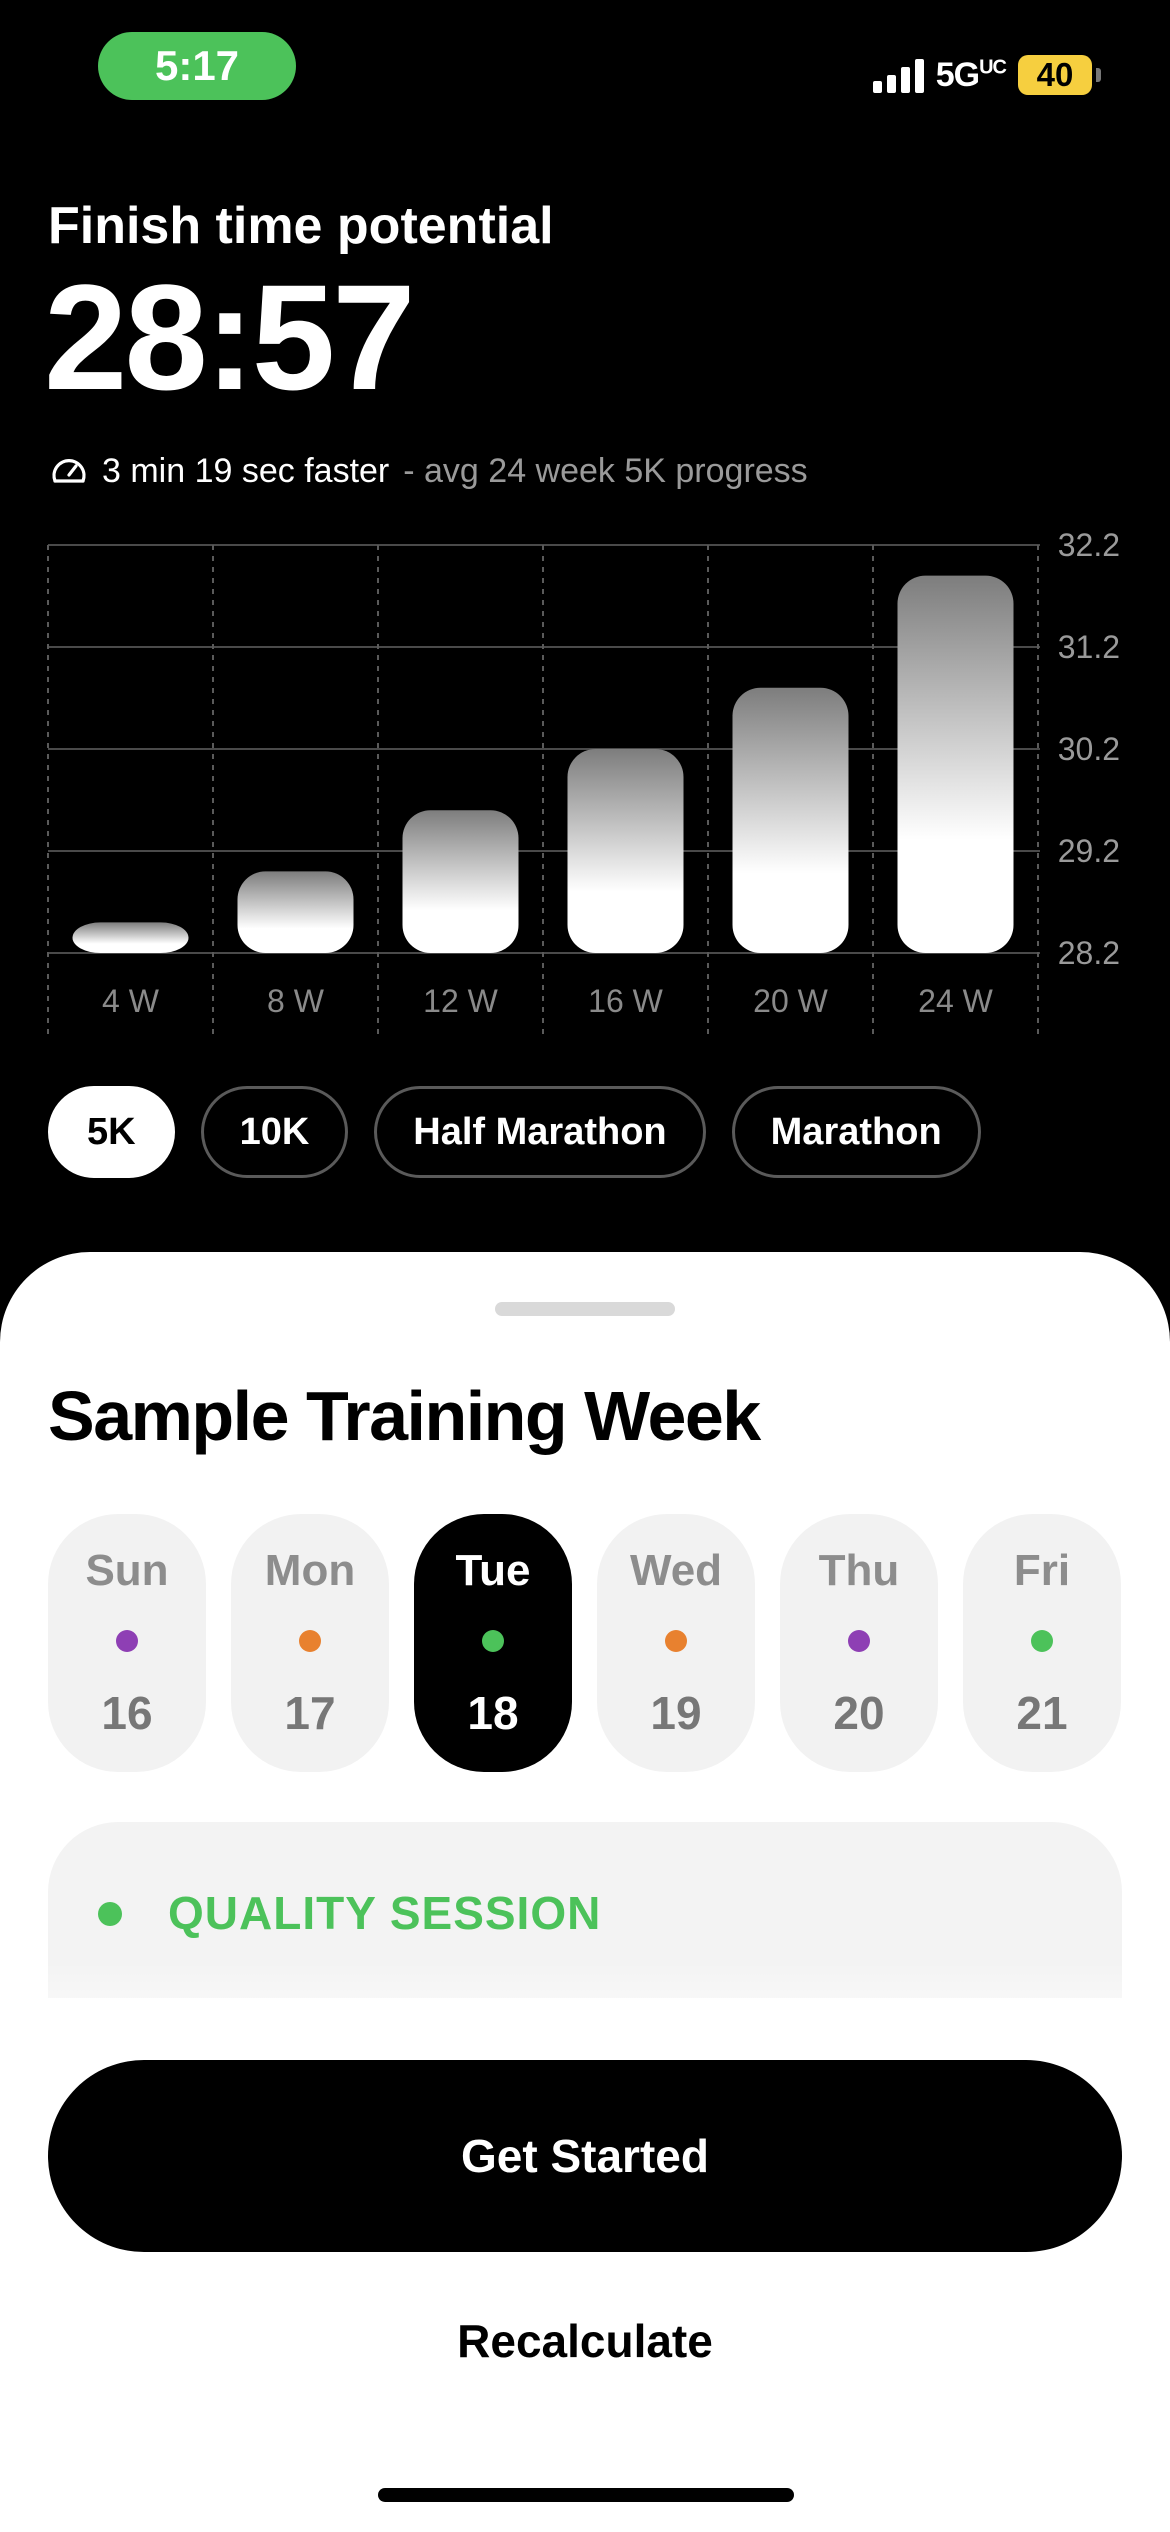  Describe the element at coordinates (856, 1132) in the screenshot. I see `distance-chip: Marathon` at that location.